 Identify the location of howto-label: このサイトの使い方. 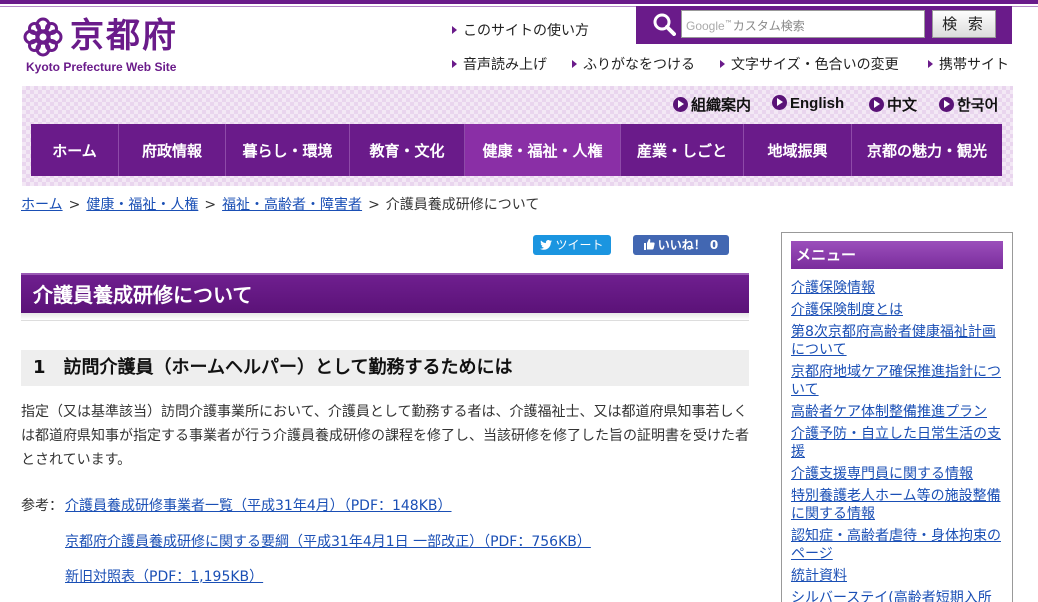
(526, 31).